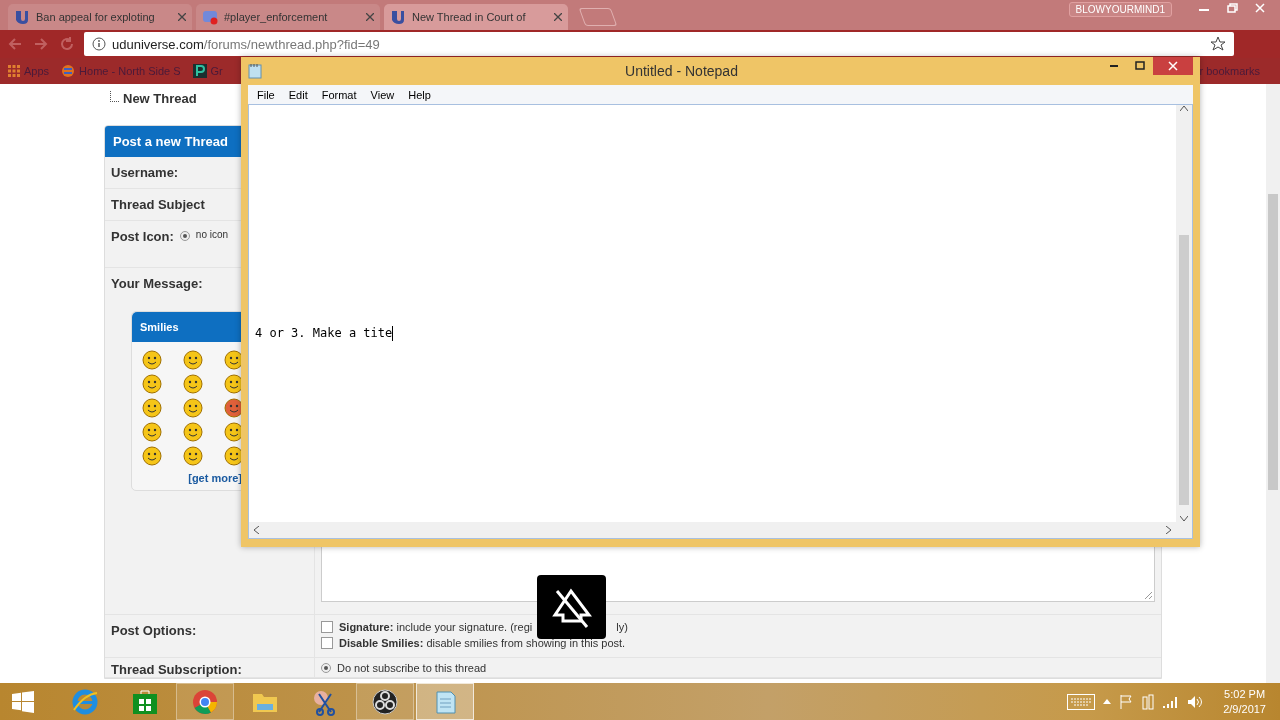 This screenshot has height=720, width=1280. Describe the element at coordinates (1107, 701) in the screenshot. I see `chevron-up-icon` at that location.